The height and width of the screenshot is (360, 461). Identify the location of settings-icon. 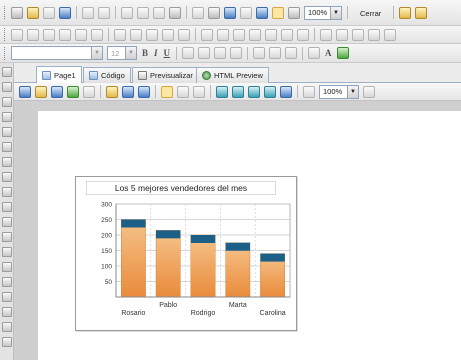
(421, 12).